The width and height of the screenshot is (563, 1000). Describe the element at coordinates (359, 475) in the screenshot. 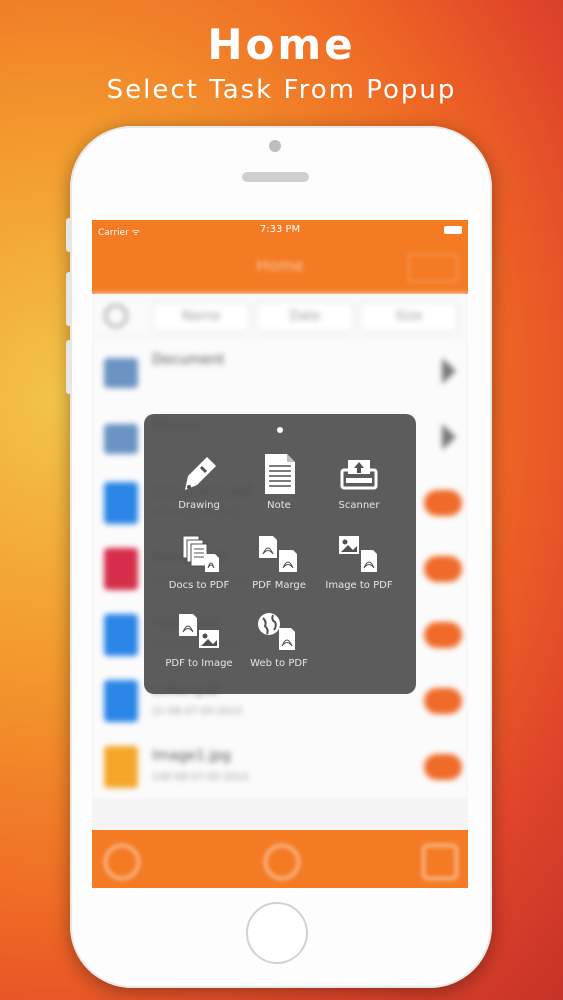

I see `scanner-icon` at that location.